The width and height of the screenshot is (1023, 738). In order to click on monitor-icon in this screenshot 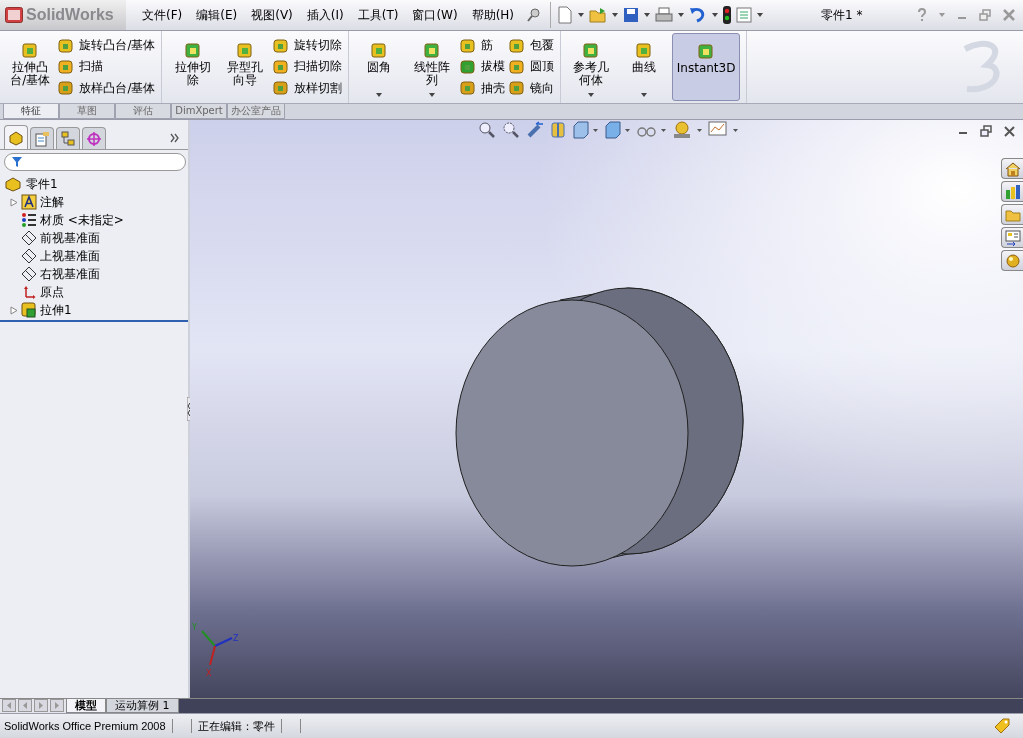, I will do `click(723, 130)`.